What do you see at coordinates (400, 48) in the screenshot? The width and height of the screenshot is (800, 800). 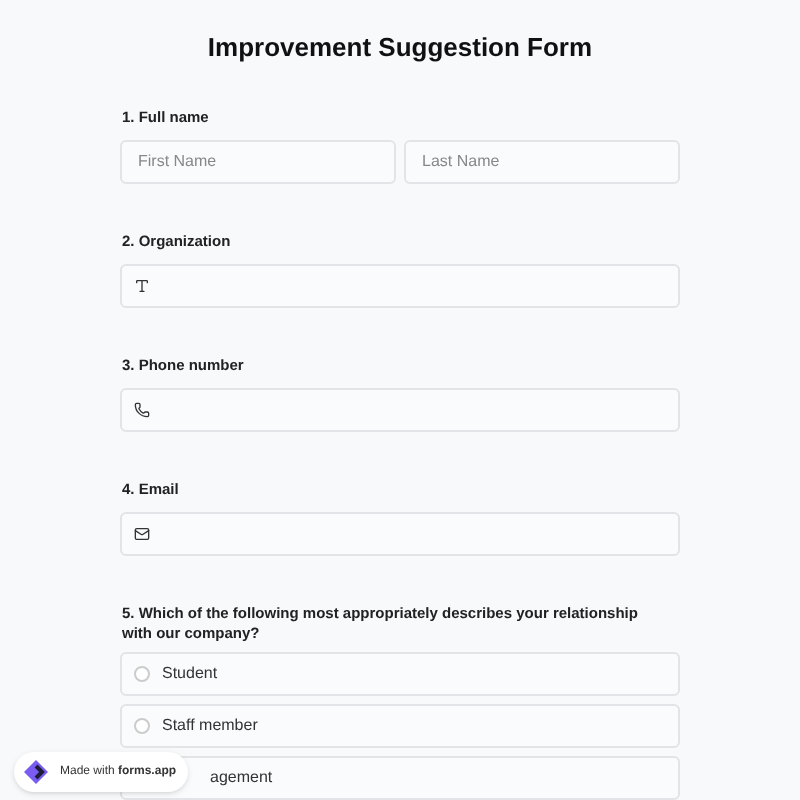 I see `form-title: Improvement Suggestion Form` at bounding box center [400, 48].